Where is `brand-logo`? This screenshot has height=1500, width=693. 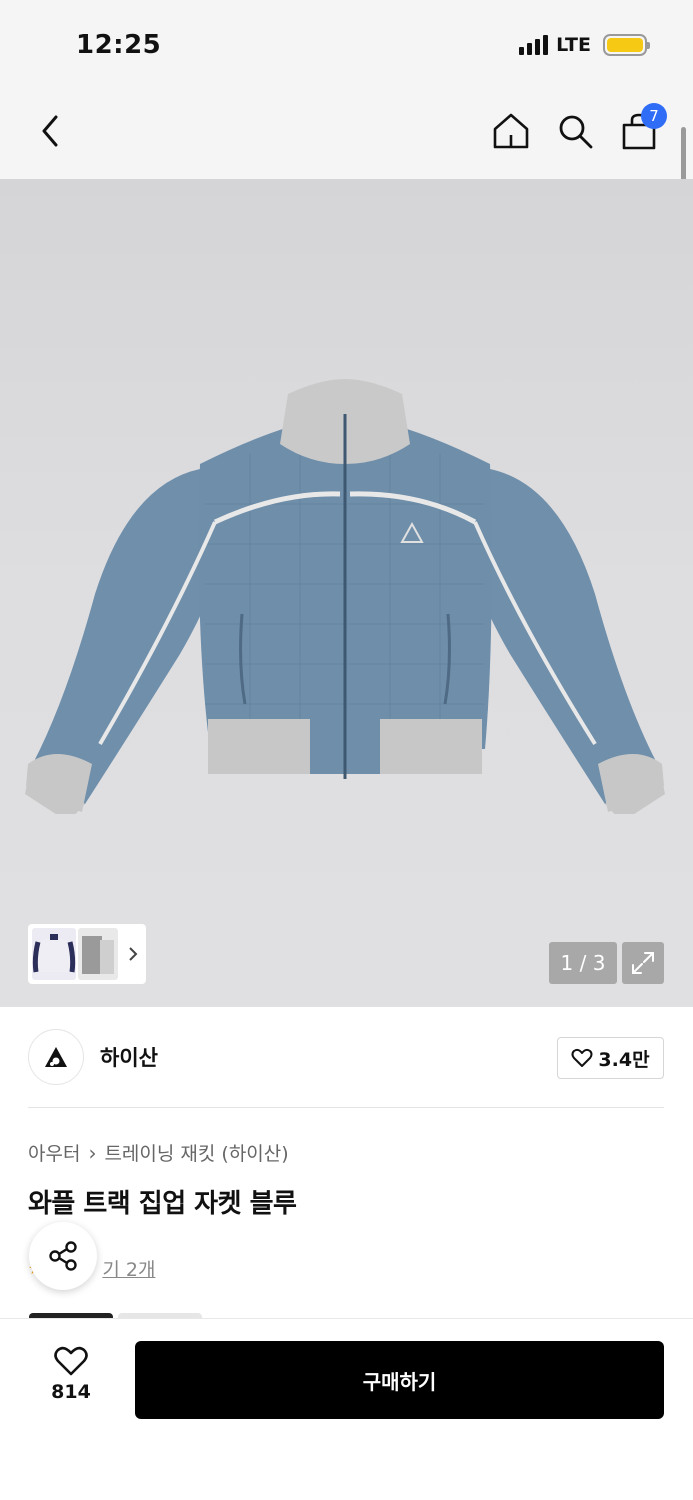 brand-logo is located at coordinates (56, 1057).